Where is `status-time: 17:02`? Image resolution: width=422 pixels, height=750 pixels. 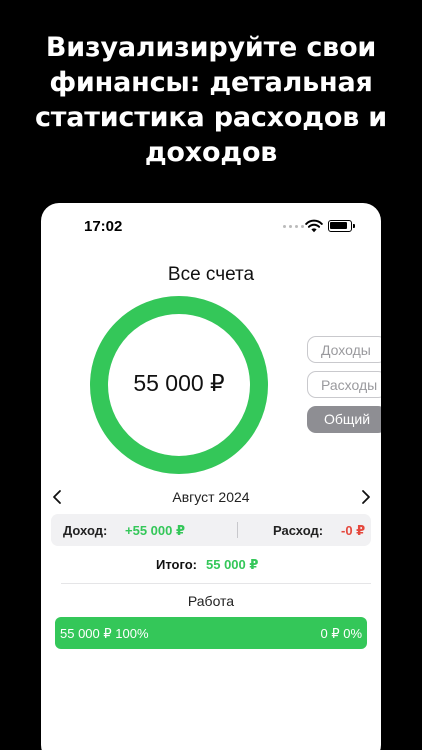
status-time: 17:02 is located at coordinates (103, 226).